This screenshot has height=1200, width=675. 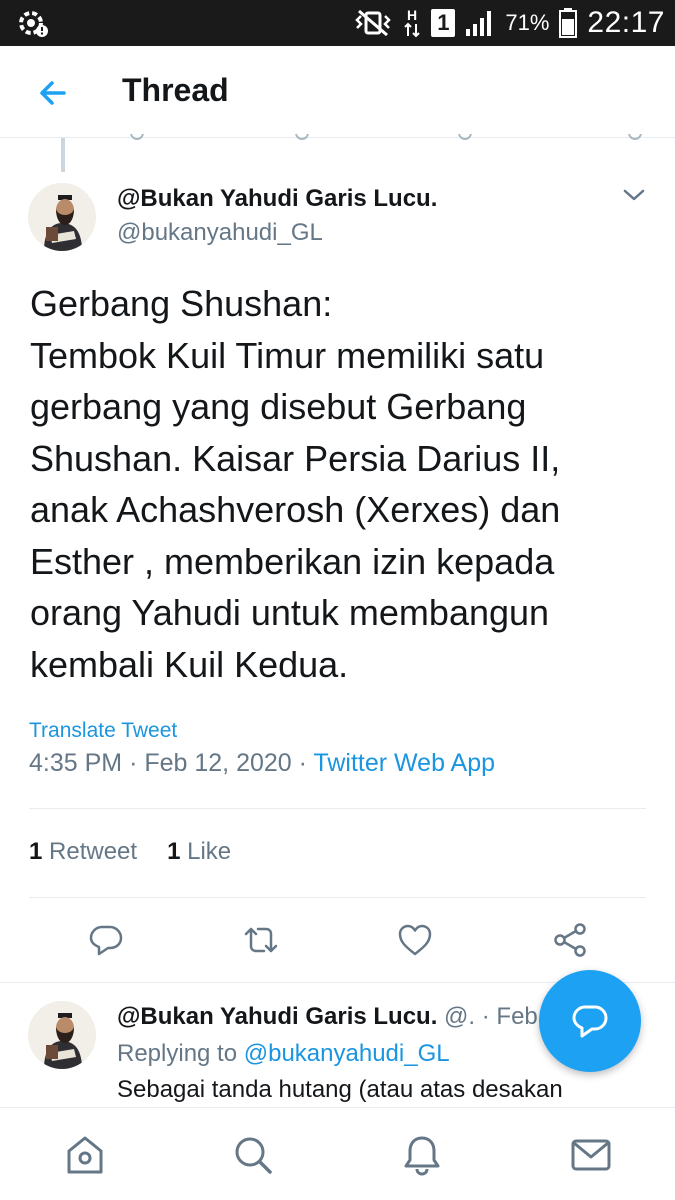 I want to click on tweet-text-line: Shushan. Kaisar Persia Darius II,, so click(x=295, y=458).